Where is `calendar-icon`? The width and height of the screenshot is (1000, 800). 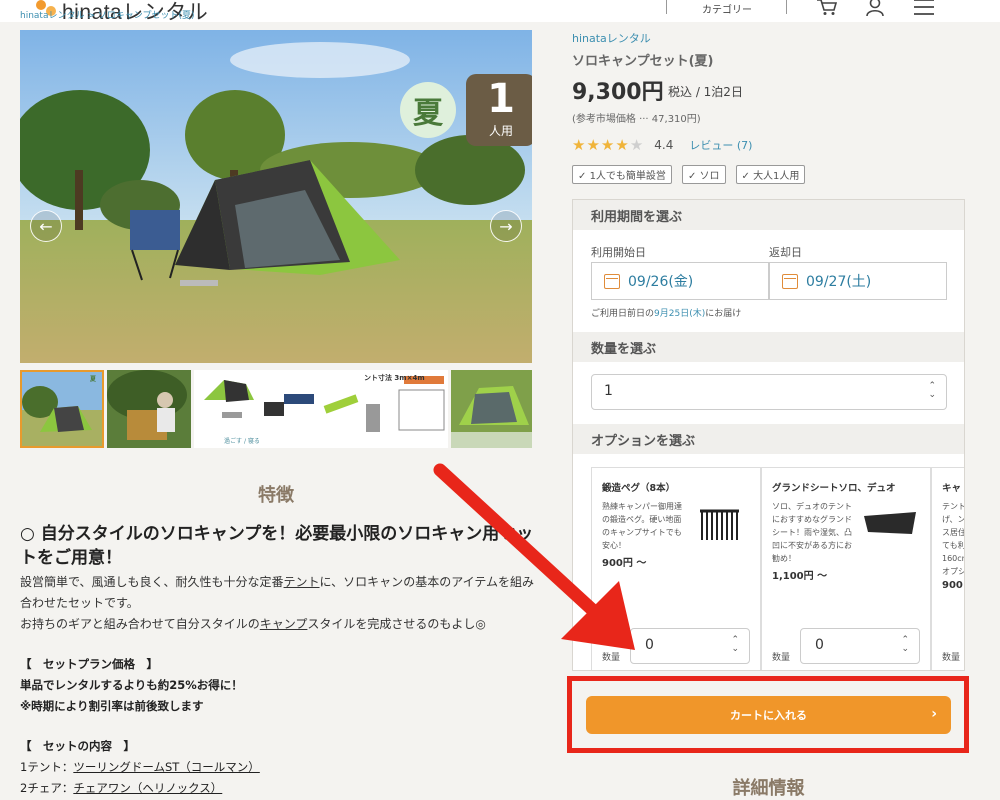 calendar-icon is located at coordinates (790, 281).